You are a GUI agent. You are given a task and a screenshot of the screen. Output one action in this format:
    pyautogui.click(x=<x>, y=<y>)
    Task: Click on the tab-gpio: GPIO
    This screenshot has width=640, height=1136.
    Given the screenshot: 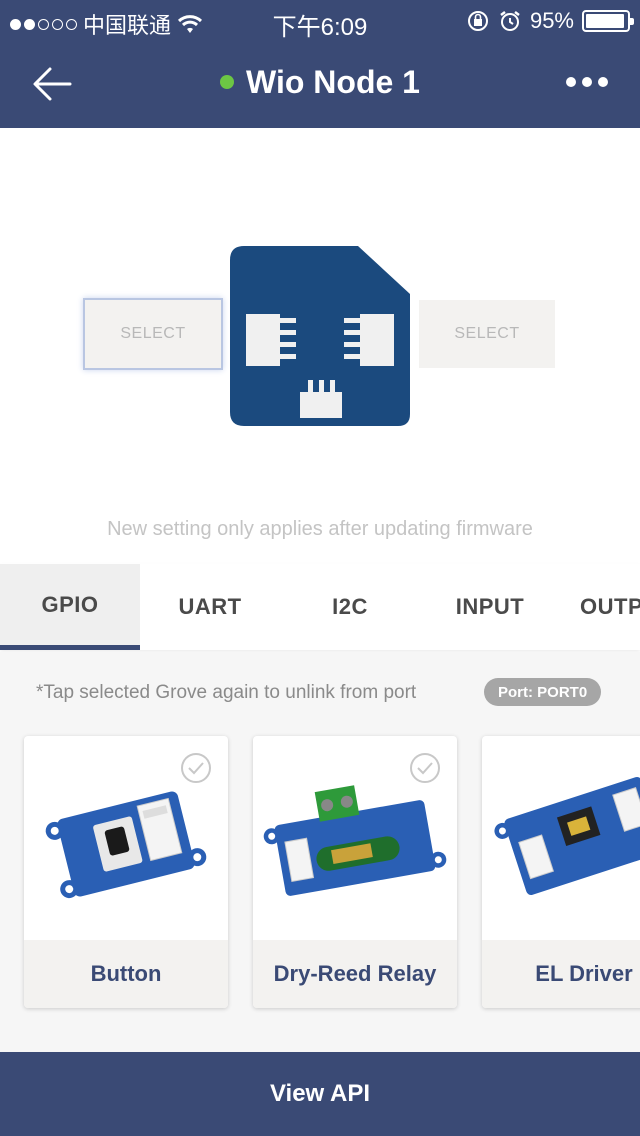 What is the action you would take?
    pyautogui.click(x=70, y=607)
    